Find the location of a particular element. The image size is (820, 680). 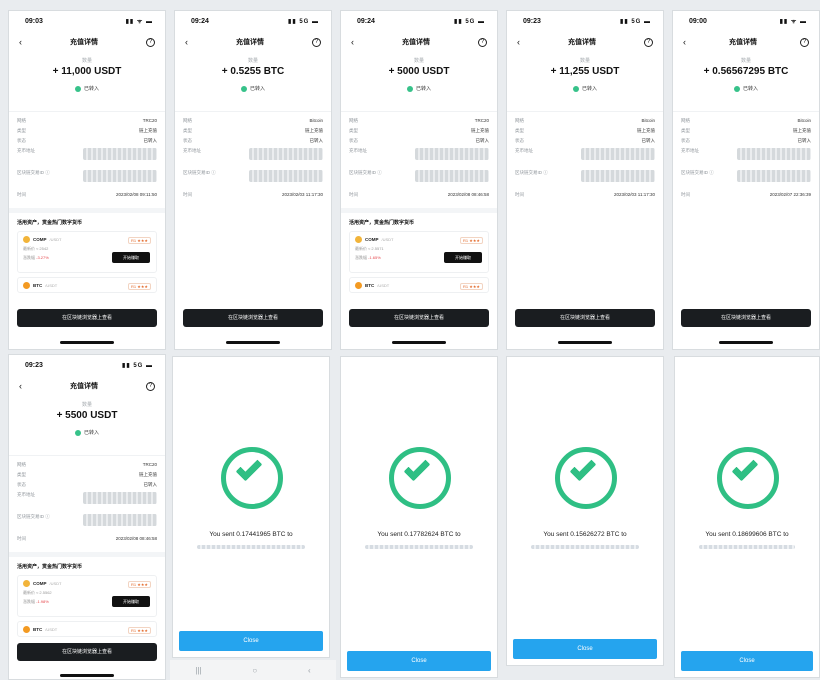

detail-row-address: 充币地址 is located at coordinates (419, 159).